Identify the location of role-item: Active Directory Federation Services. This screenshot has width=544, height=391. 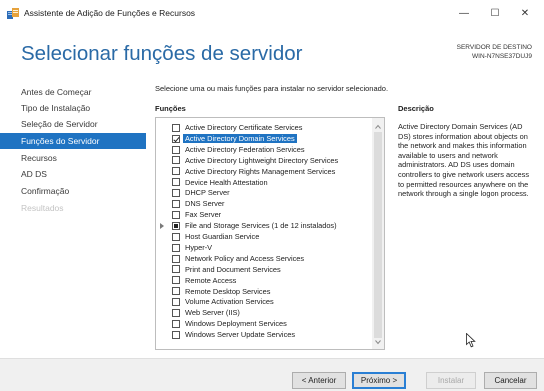
(264, 150).